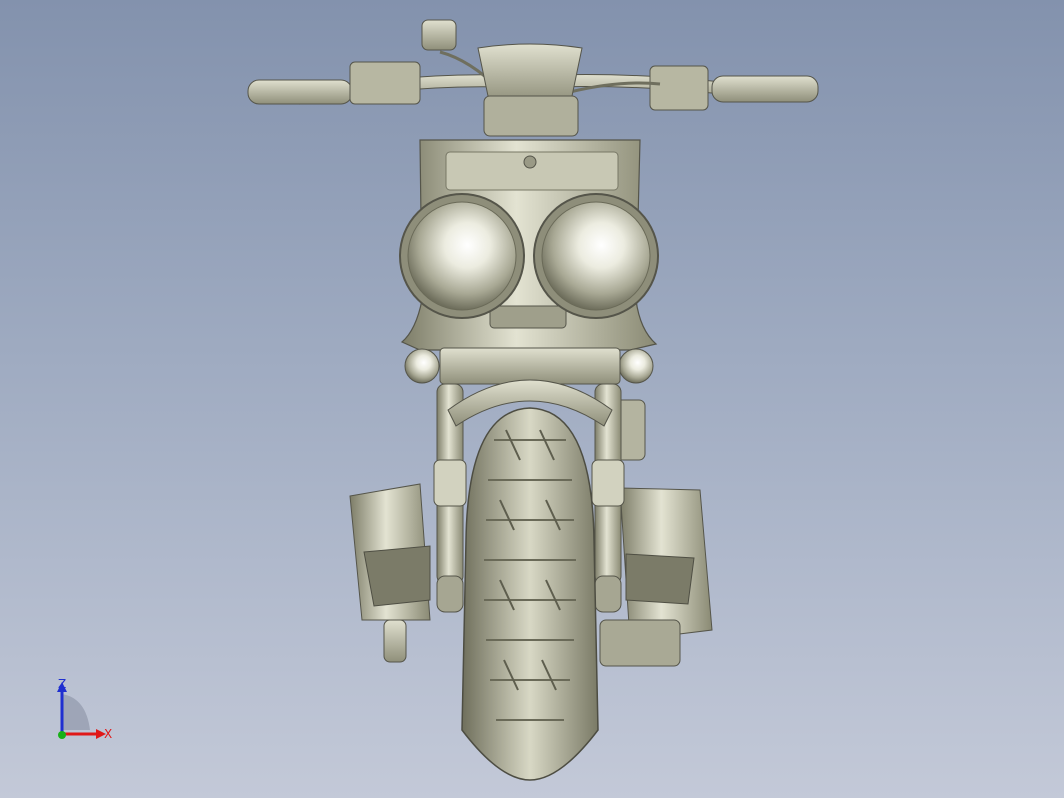 The width and height of the screenshot is (1064, 798). Describe the element at coordinates (62, 735) in the screenshot. I see `y-axis-dot-icon` at that location.